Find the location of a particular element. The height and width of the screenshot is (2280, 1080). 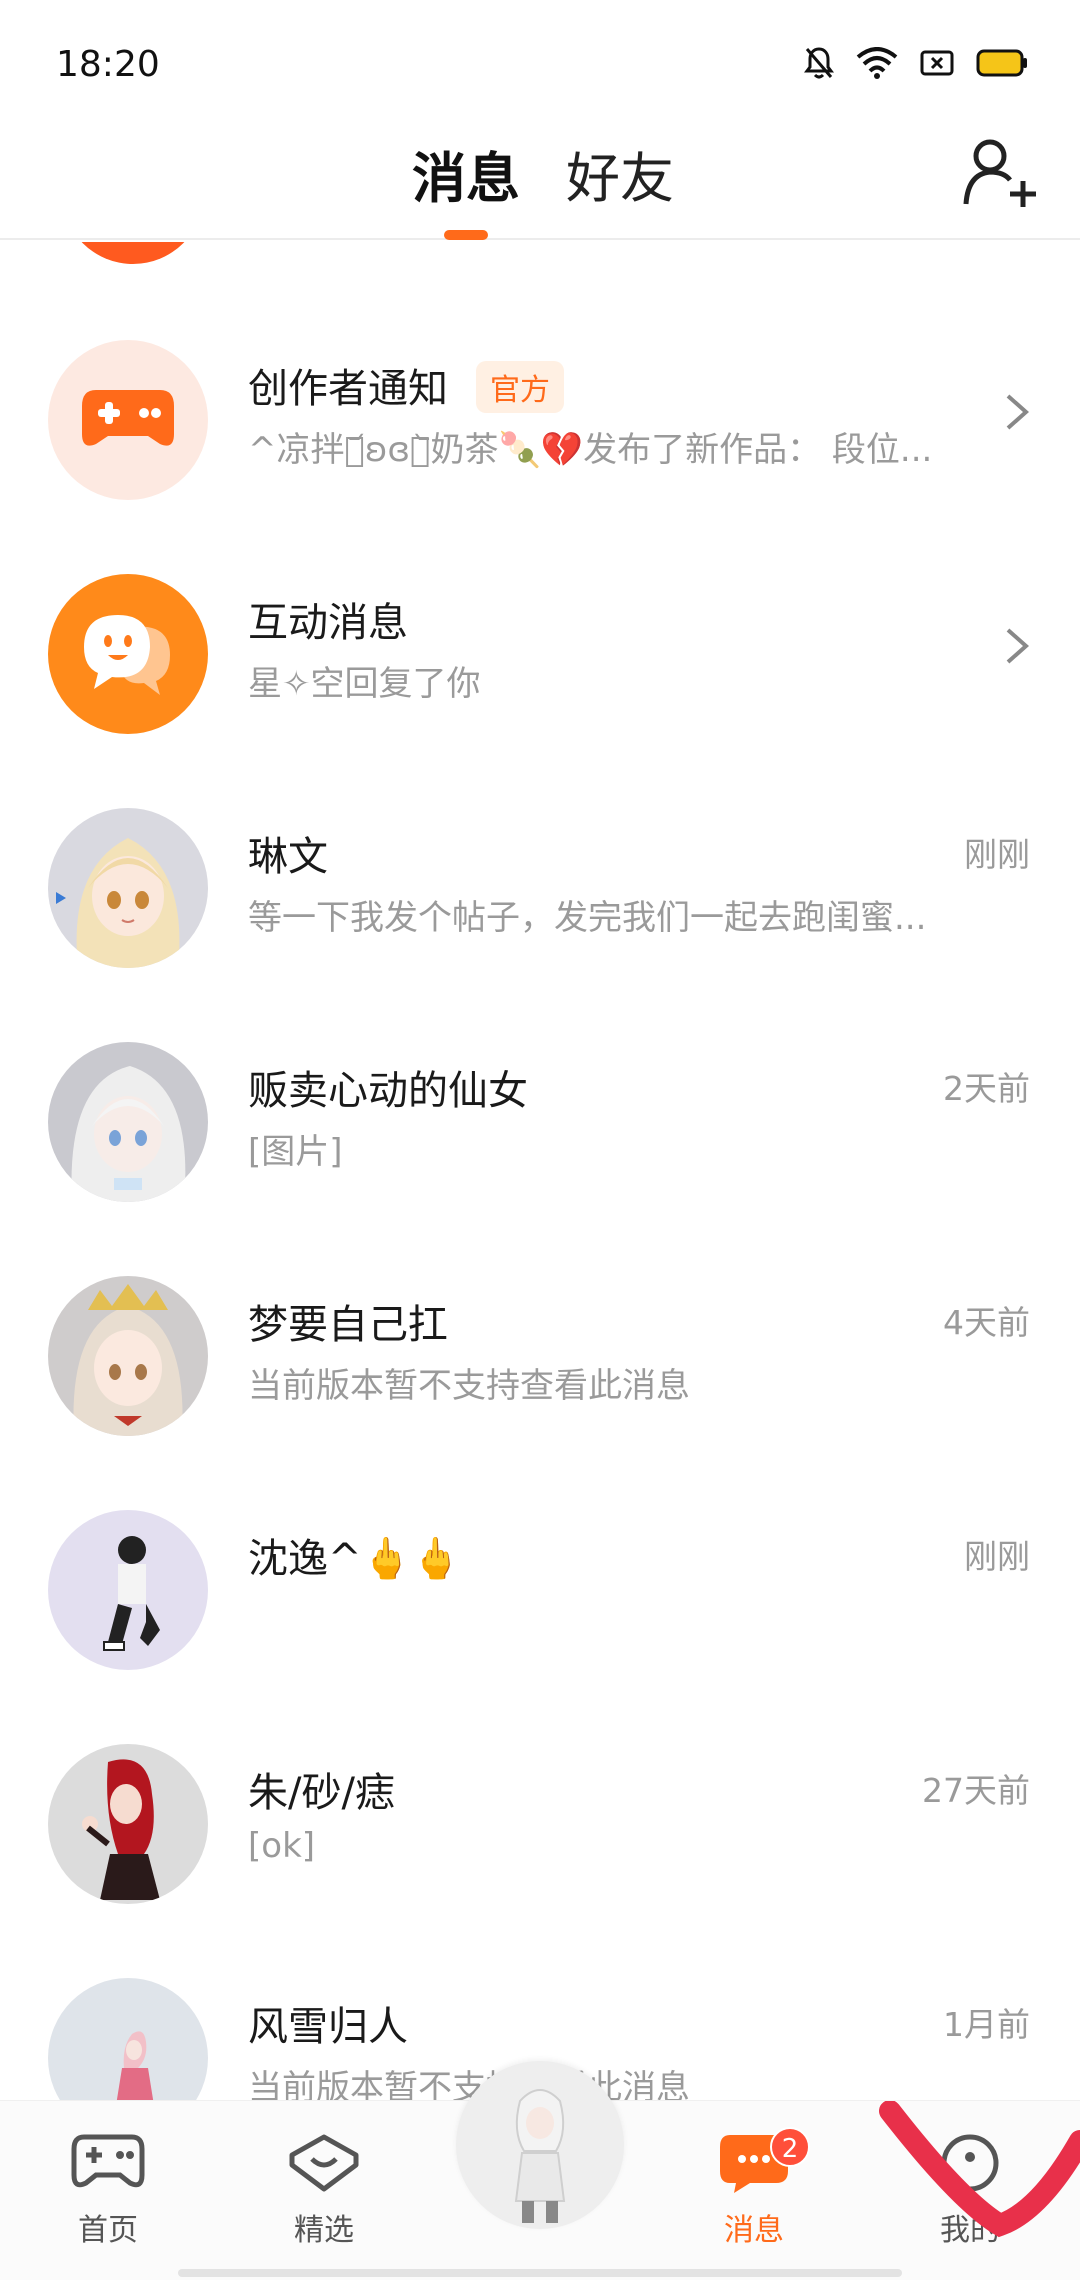

gesture-bar is located at coordinates (540, 2273).